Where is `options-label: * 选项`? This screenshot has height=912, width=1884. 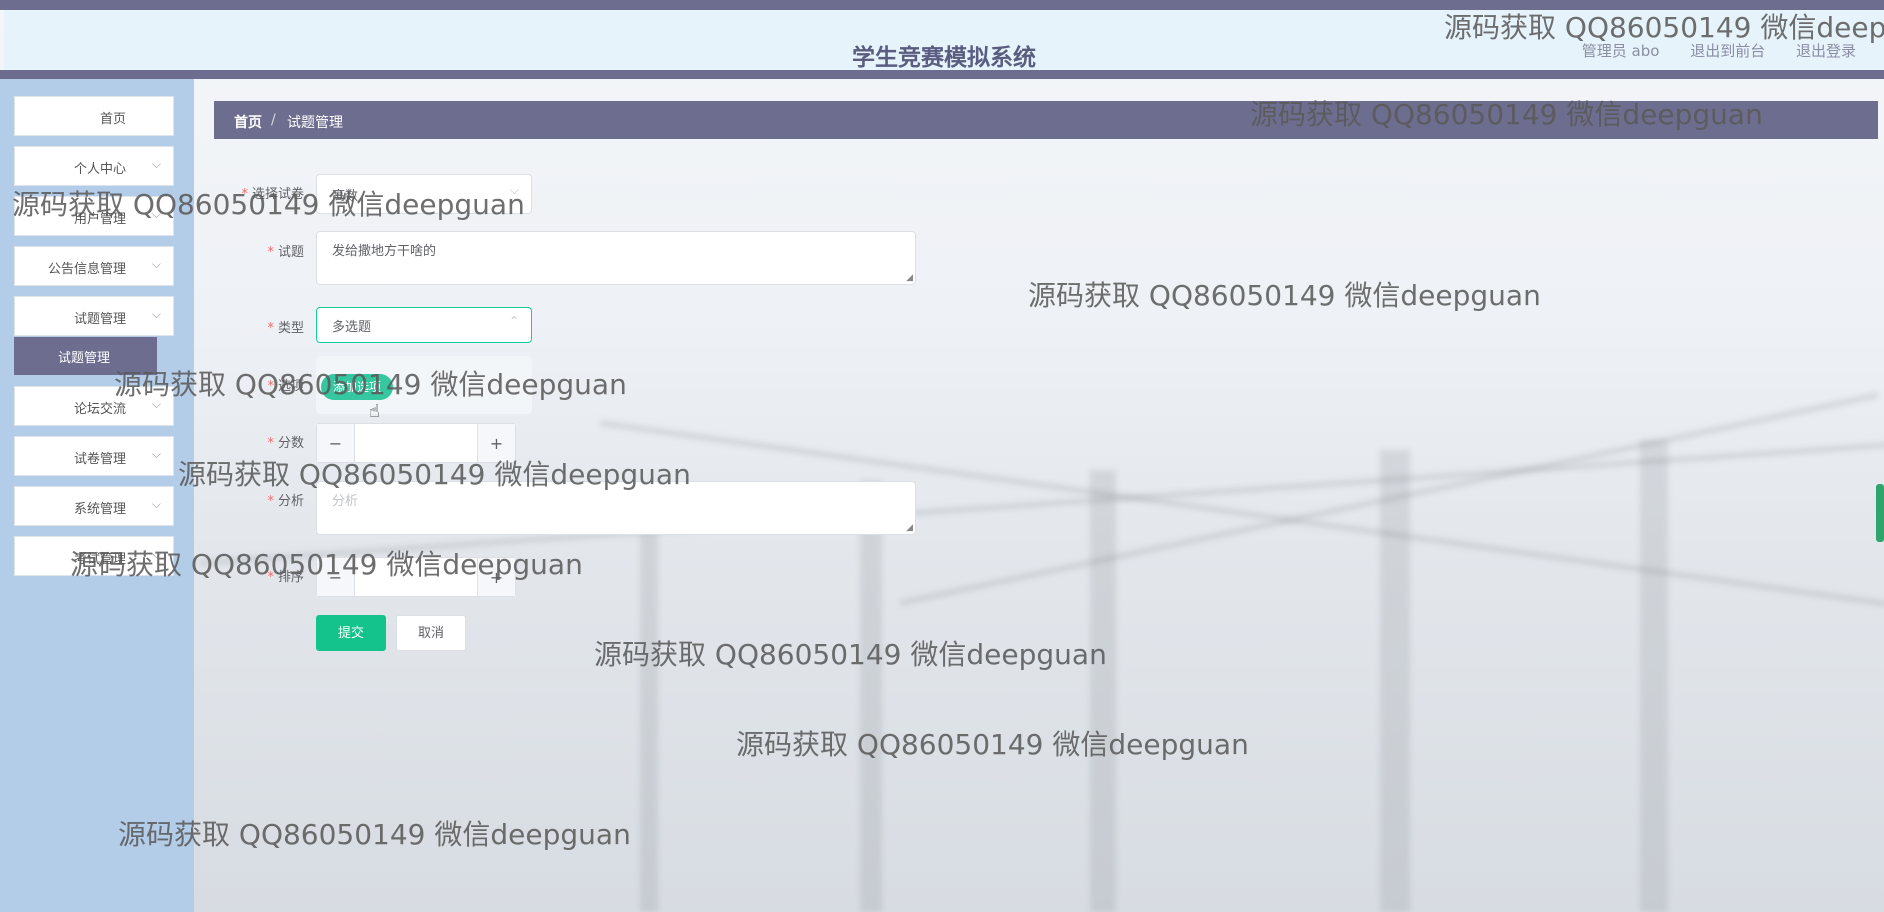 options-label: * 选项 is located at coordinates (285, 386).